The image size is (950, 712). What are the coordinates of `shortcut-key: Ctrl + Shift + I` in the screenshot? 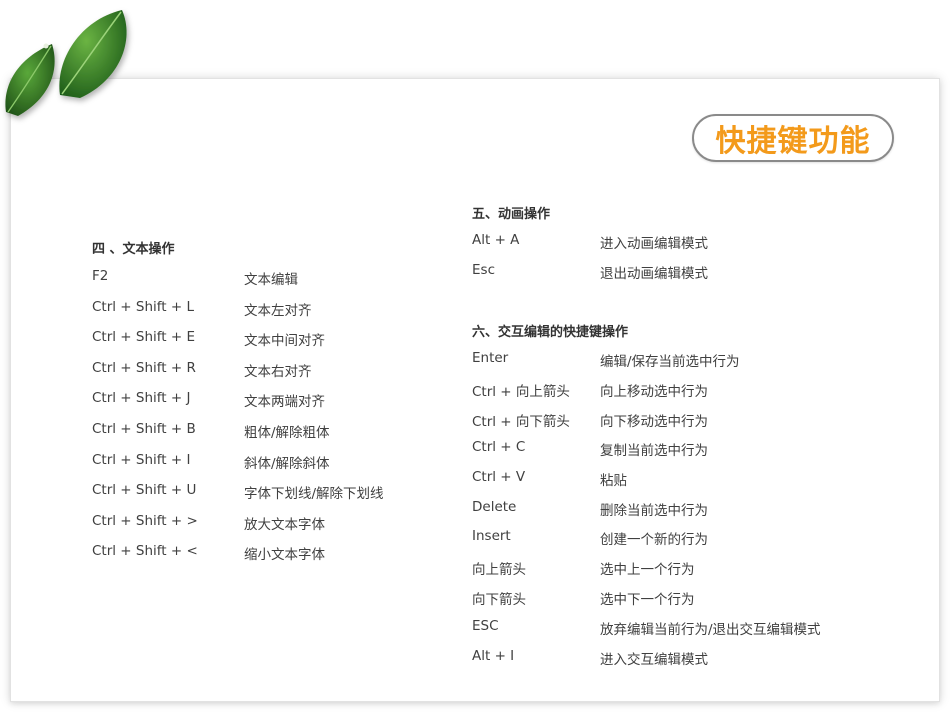 It's located at (141, 460).